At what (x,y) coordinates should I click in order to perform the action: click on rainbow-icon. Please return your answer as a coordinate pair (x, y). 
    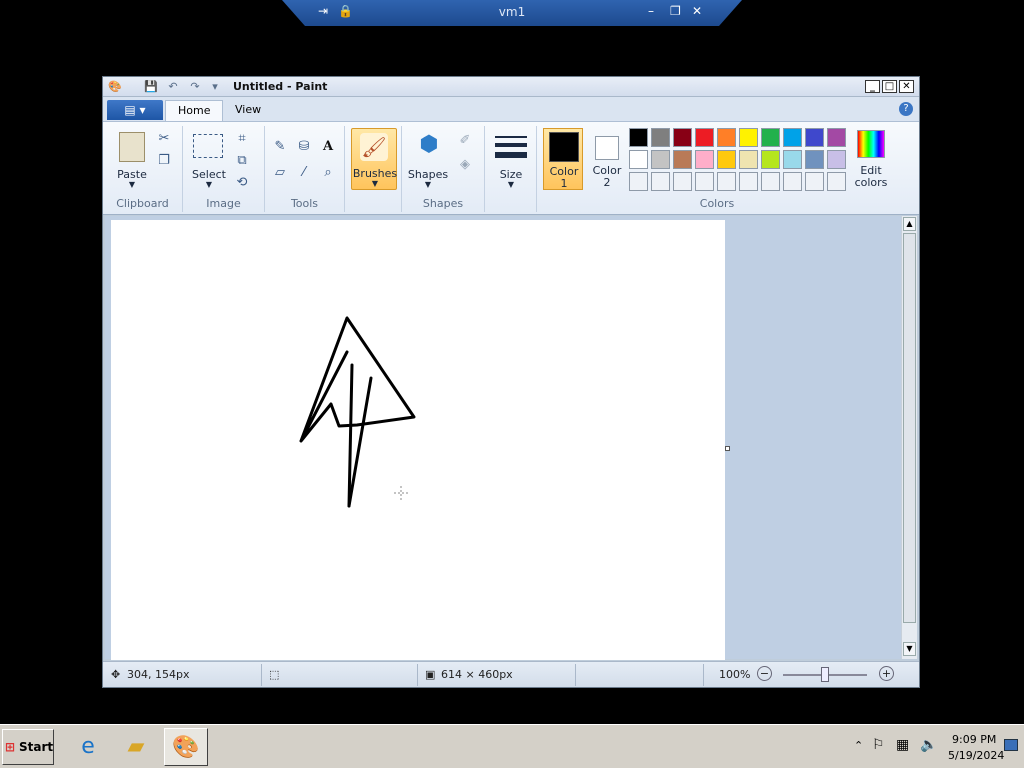
    Looking at the image, I should click on (871, 144).